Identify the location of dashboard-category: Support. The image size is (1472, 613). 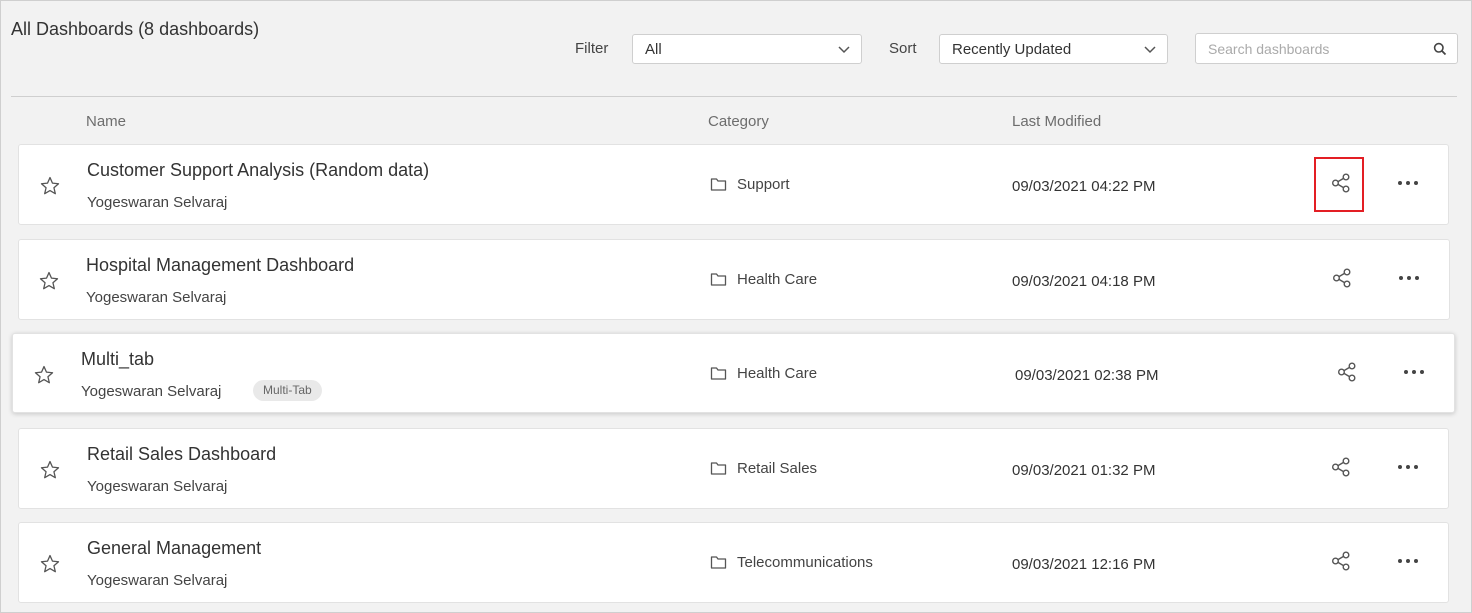
(750, 184).